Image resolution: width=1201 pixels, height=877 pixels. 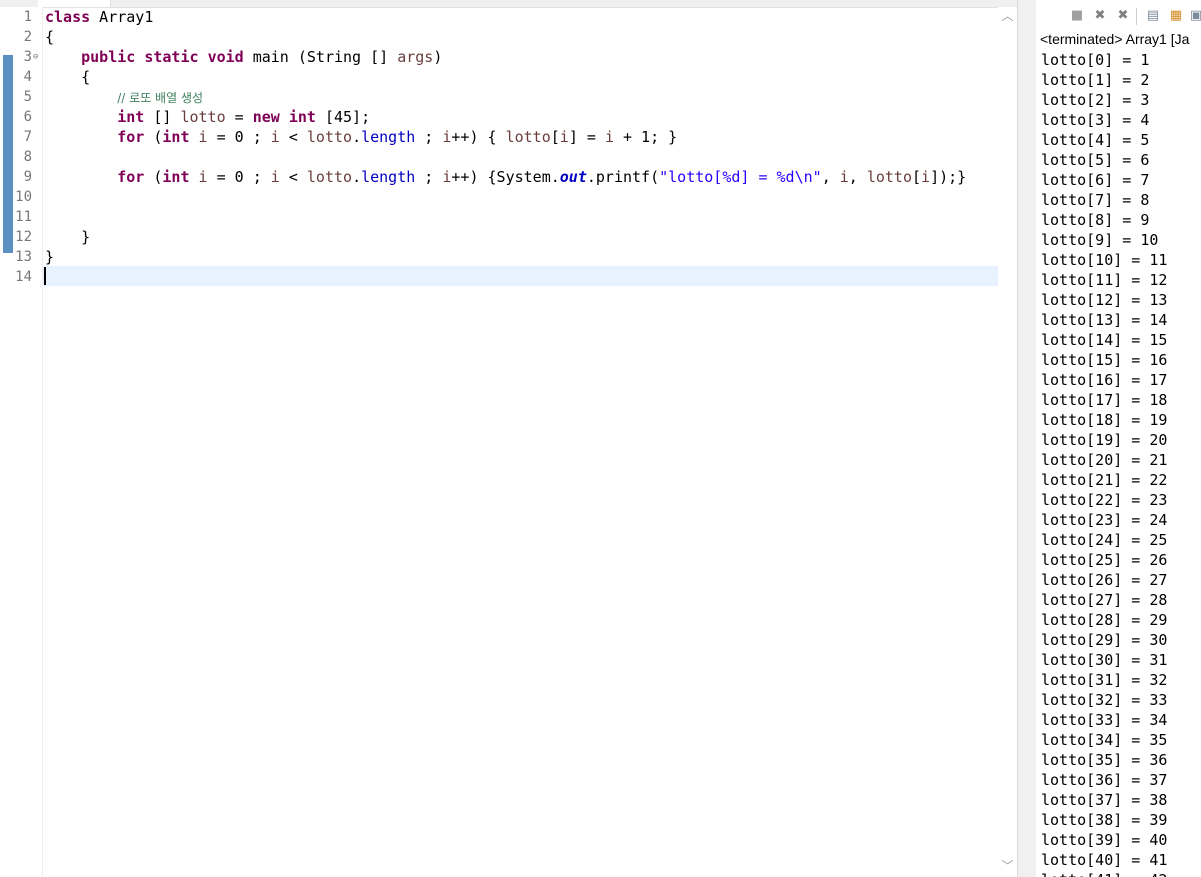 What do you see at coordinates (153, 137) in the screenshot?
I see `code-token: (` at bounding box center [153, 137].